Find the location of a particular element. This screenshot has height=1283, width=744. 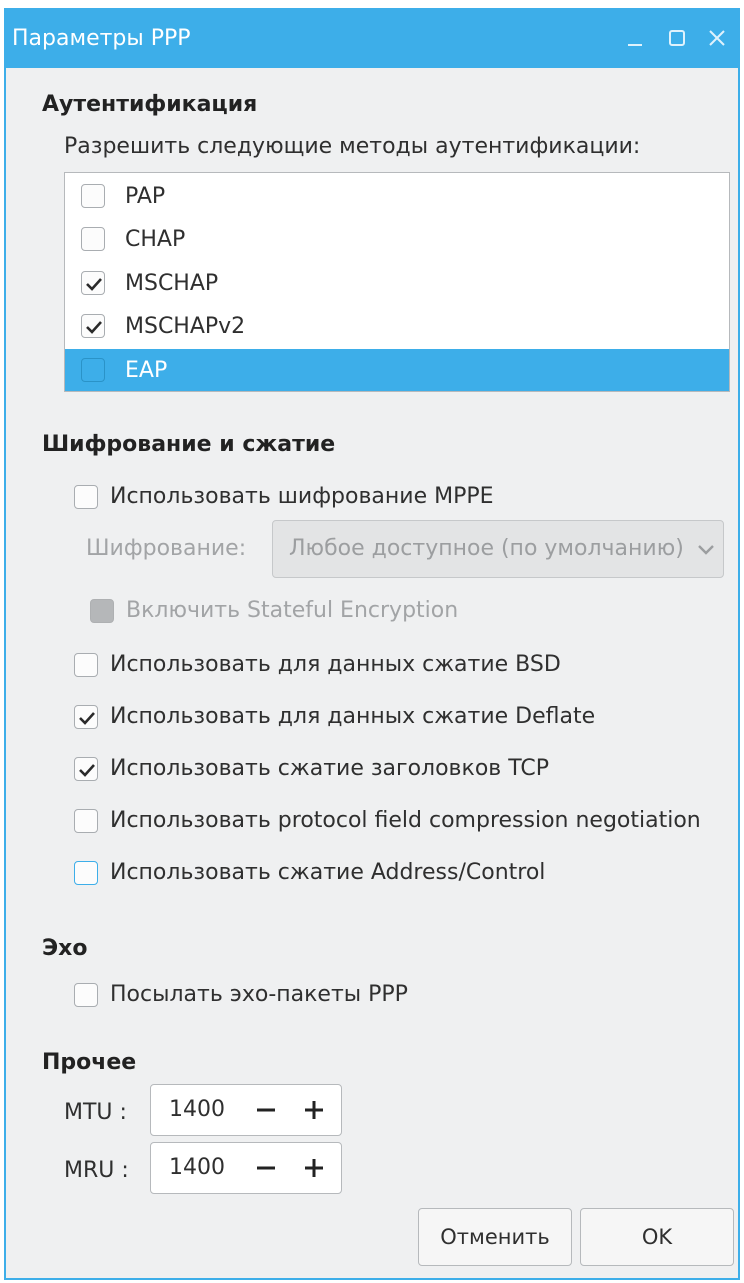

stateful-row: Включить Stateful Encryption is located at coordinates (372, 611).